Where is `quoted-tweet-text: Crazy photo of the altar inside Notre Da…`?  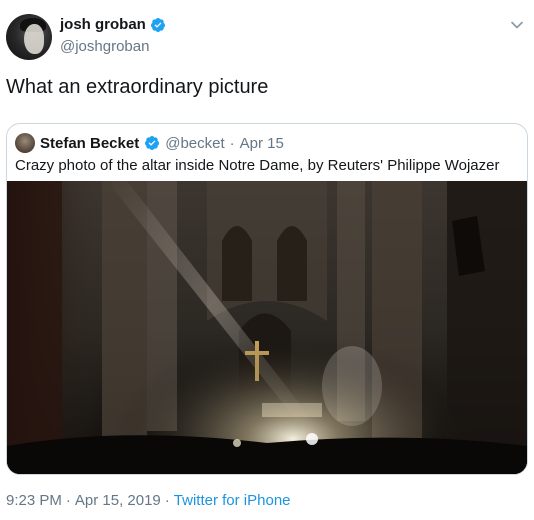 quoted-tweet-text: Crazy photo of the altar inside Notre Da… is located at coordinates (257, 165).